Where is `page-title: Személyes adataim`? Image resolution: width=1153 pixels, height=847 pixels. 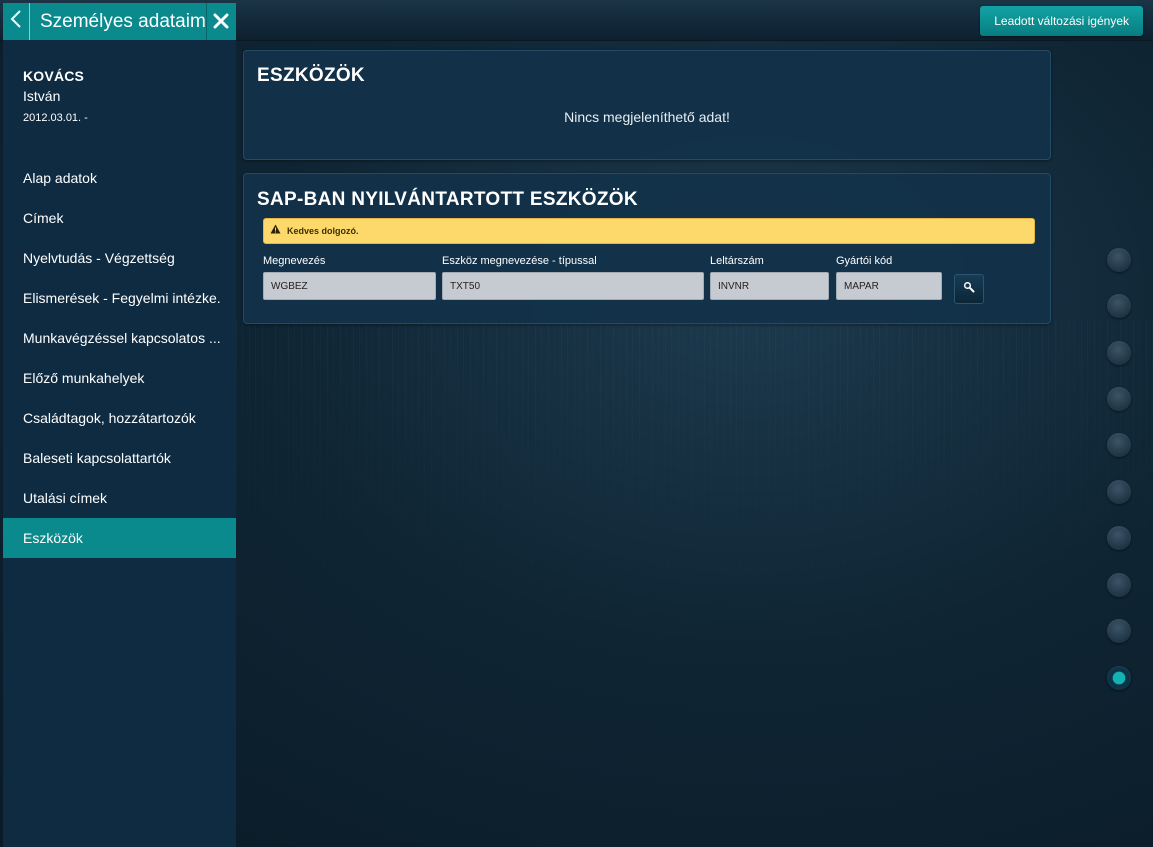
page-title: Személyes adataim is located at coordinates (122, 21).